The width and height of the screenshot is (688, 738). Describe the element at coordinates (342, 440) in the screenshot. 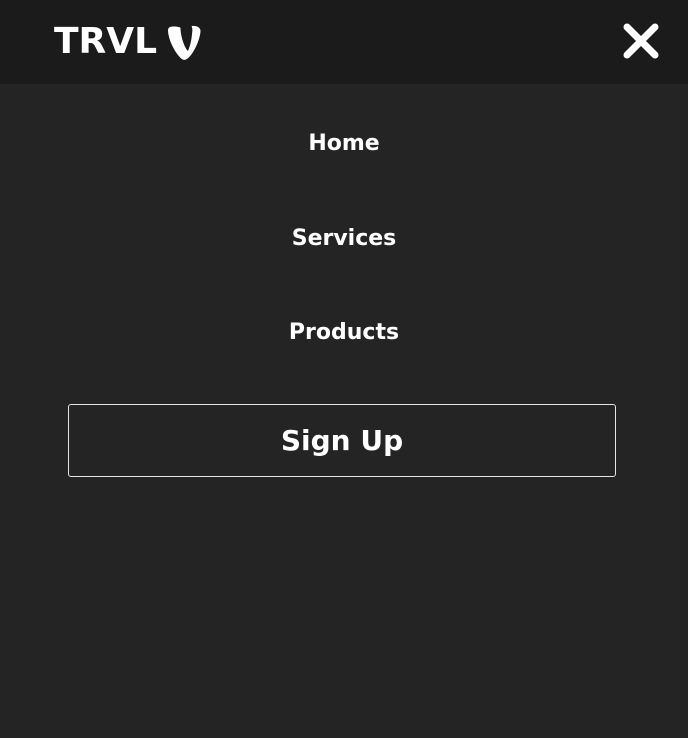

I see `sign-up-button: Sign Up` at that location.